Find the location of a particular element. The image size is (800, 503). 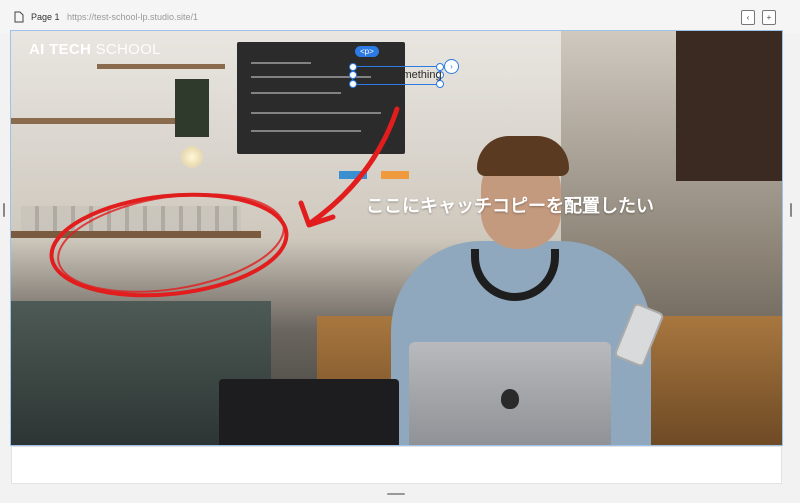

element-tag-badge: <p> is located at coordinates (367, 51).